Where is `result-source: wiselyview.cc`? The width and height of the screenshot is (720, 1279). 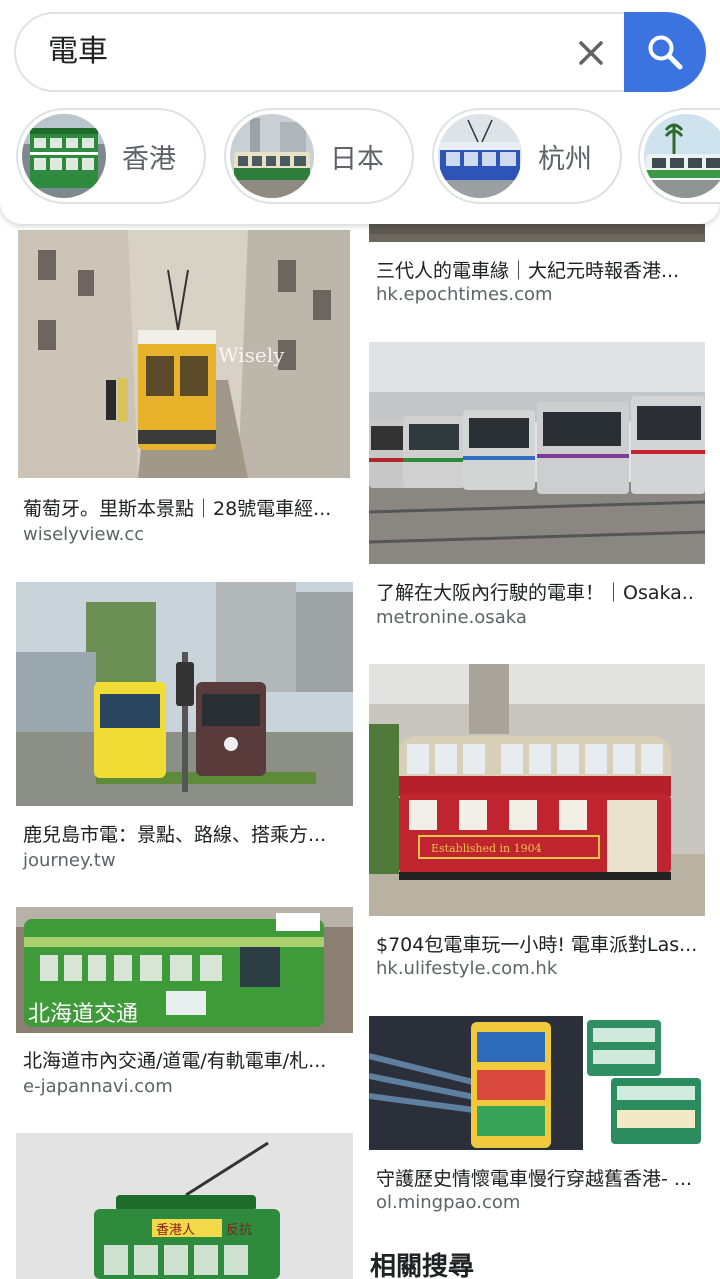
result-source: wiselyview.cc is located at coordinates (84, 534).